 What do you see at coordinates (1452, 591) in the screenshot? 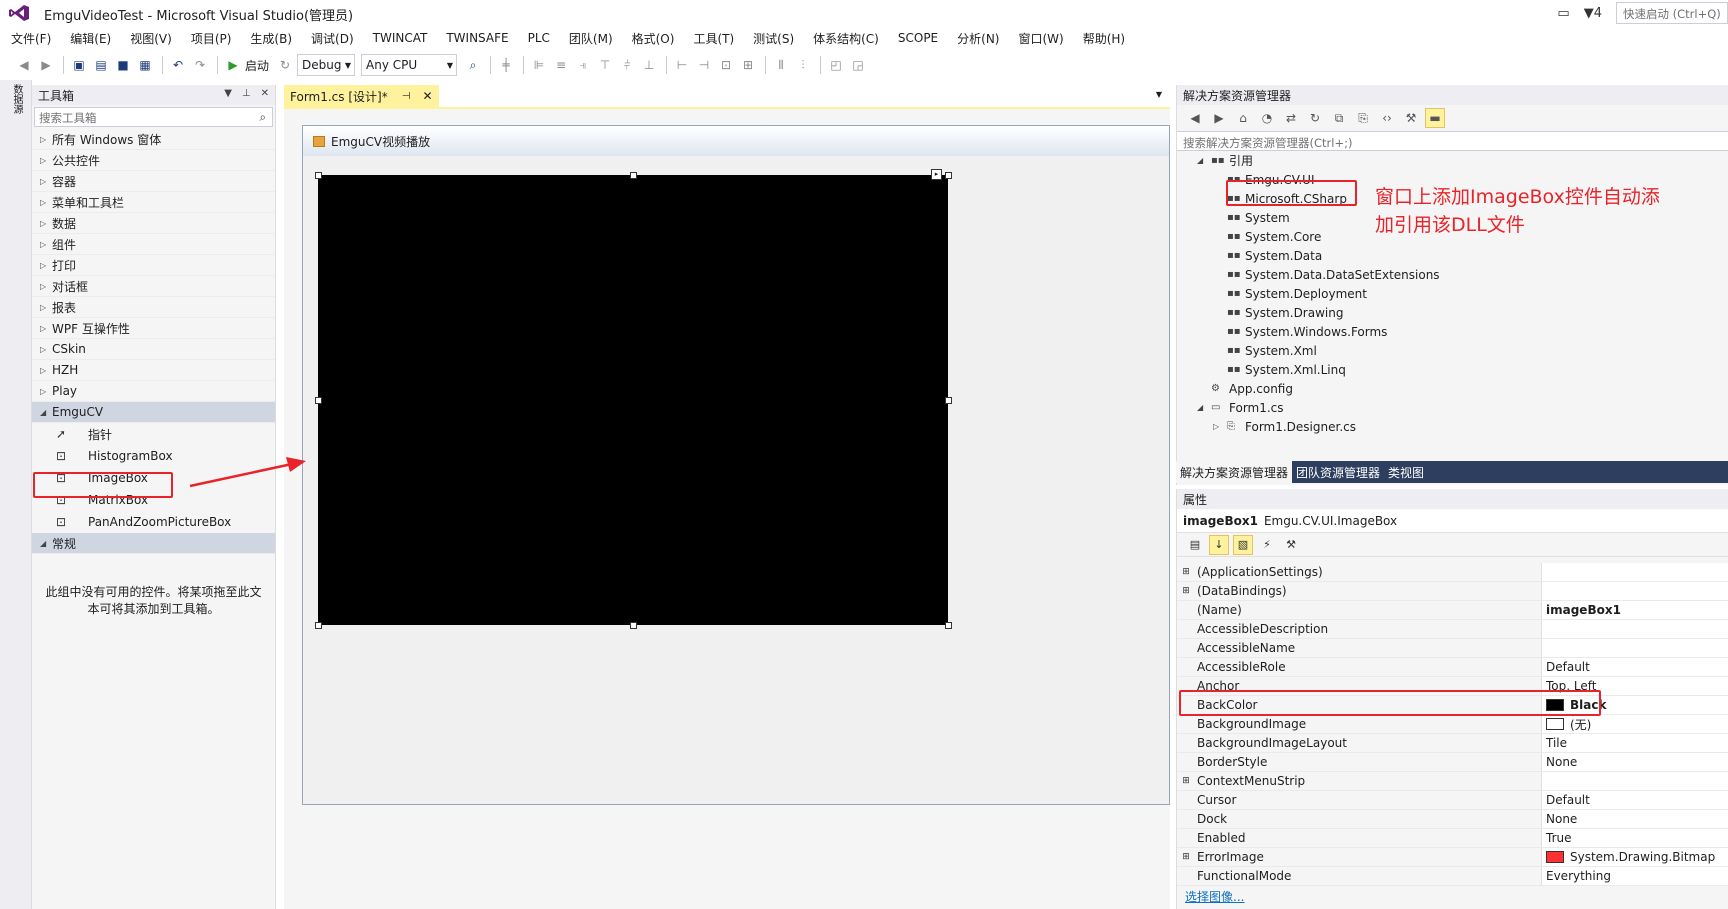
I see `property-row: ⊞ (DataBindings)` at bounding box center [1452, 591].